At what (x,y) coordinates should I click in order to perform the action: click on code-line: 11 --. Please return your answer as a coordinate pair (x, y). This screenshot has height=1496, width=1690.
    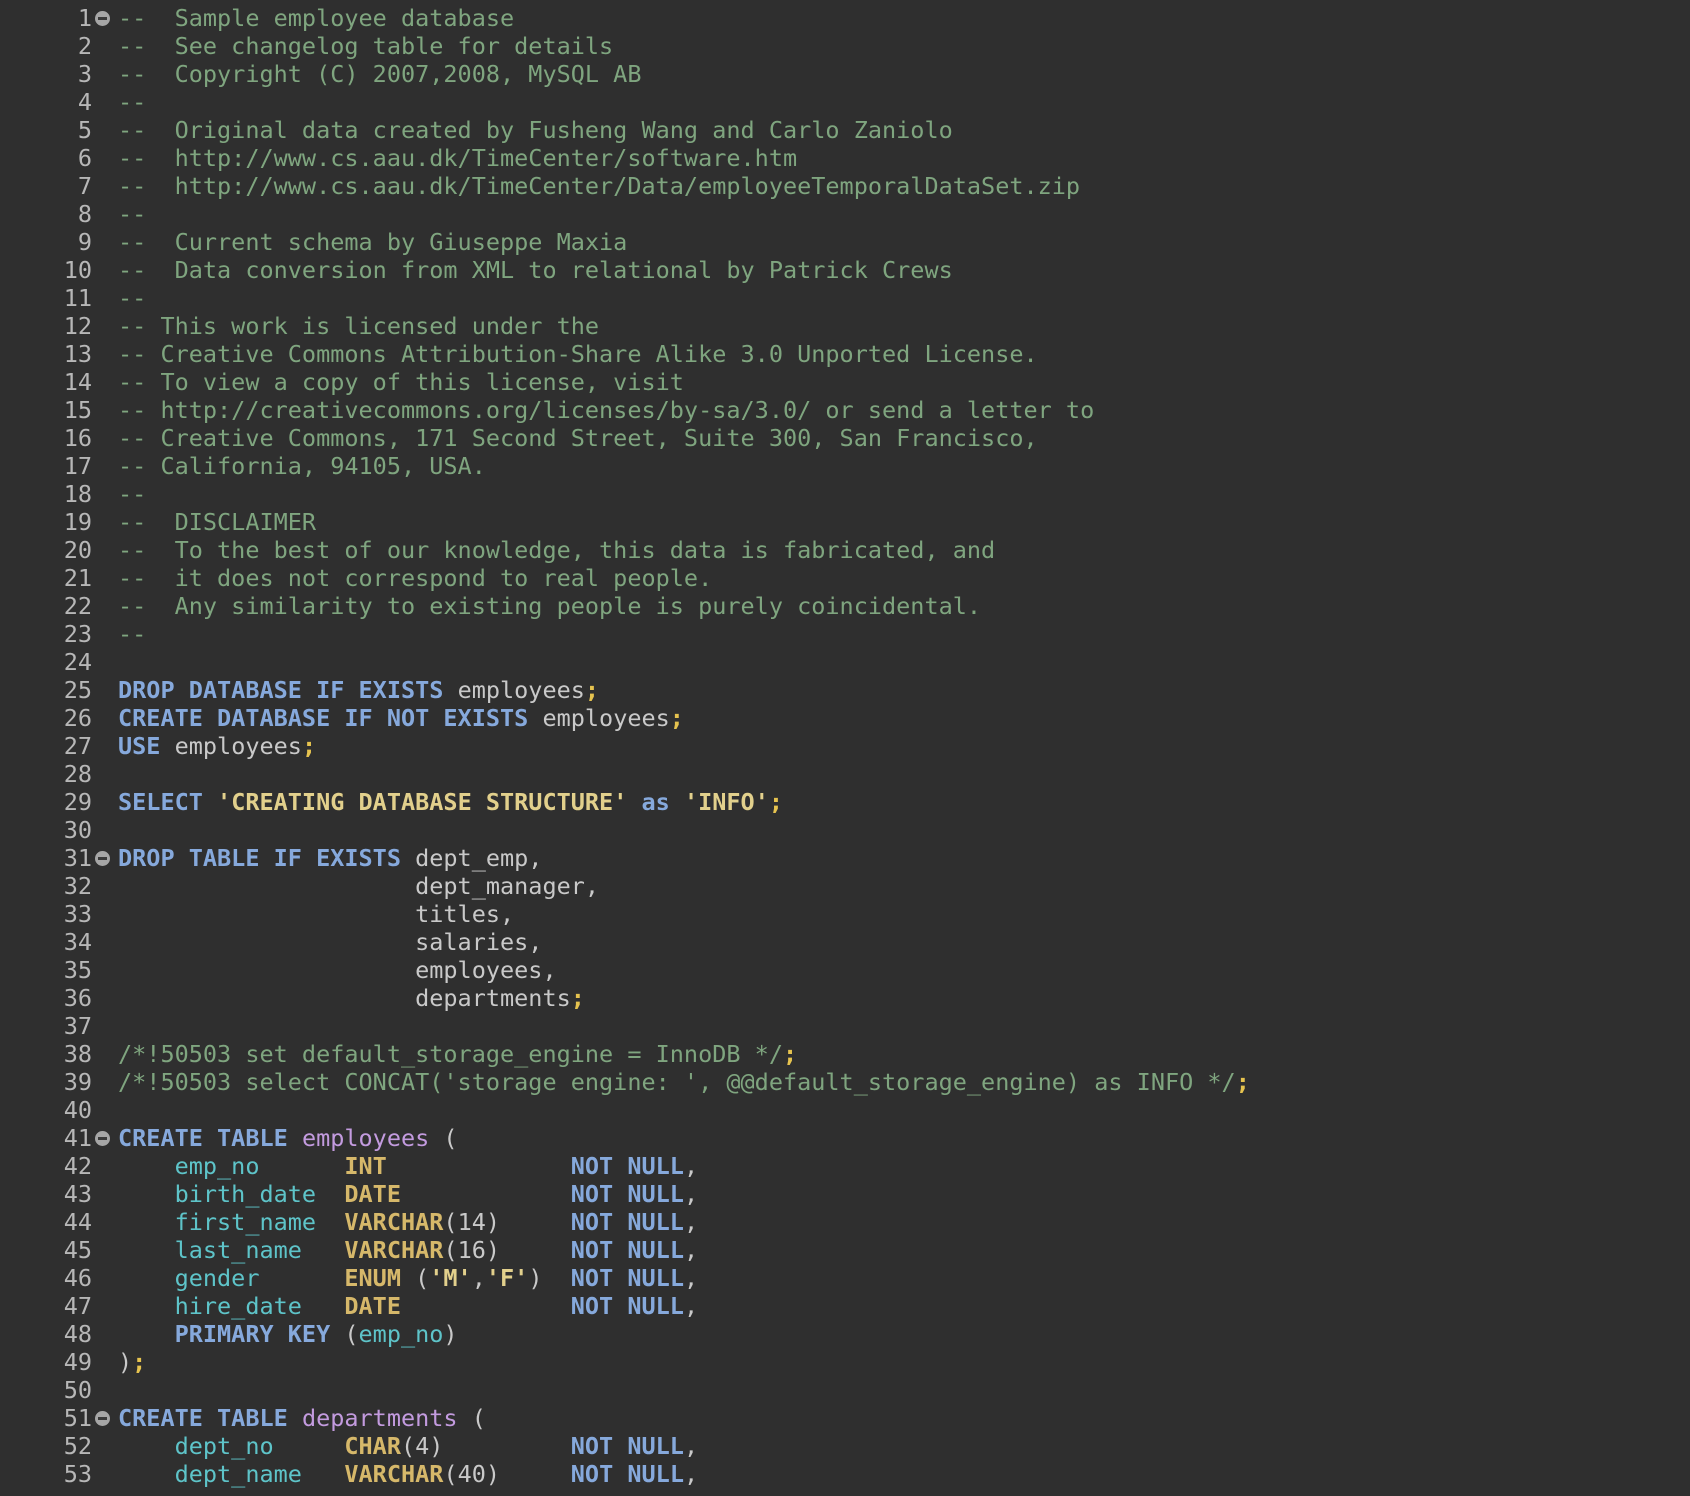
    Looking at the image, I should click on (845, 298).